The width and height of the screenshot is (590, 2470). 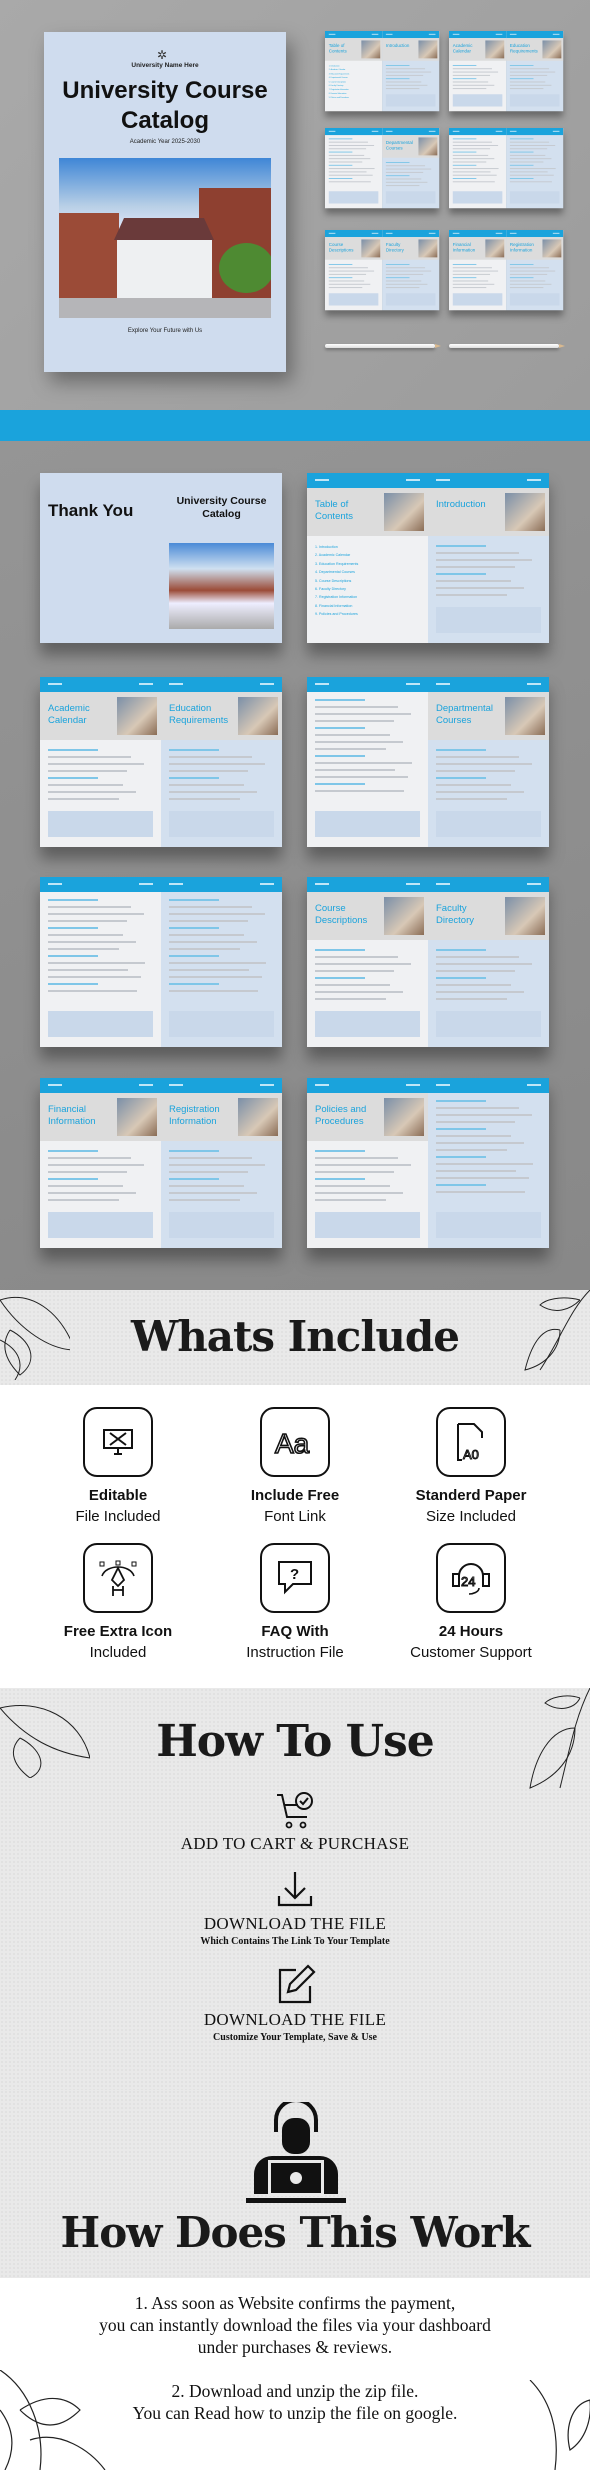 What do you see at coordinates (118, 1516) in the screenshot?
I see `feature-subtitle: File Included` at bounding box center [118, 1516].